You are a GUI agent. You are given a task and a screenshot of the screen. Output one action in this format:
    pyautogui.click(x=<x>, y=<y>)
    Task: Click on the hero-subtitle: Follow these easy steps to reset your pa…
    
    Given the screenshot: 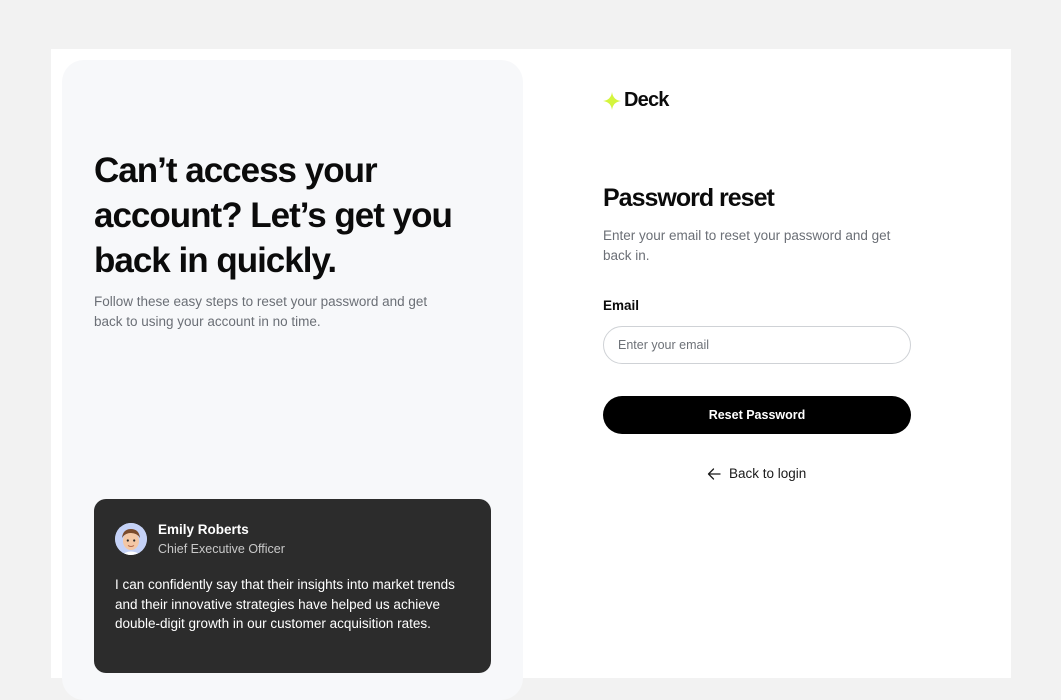 What is the action you would take?
    pyautogui.click(x=261, y=311)
    